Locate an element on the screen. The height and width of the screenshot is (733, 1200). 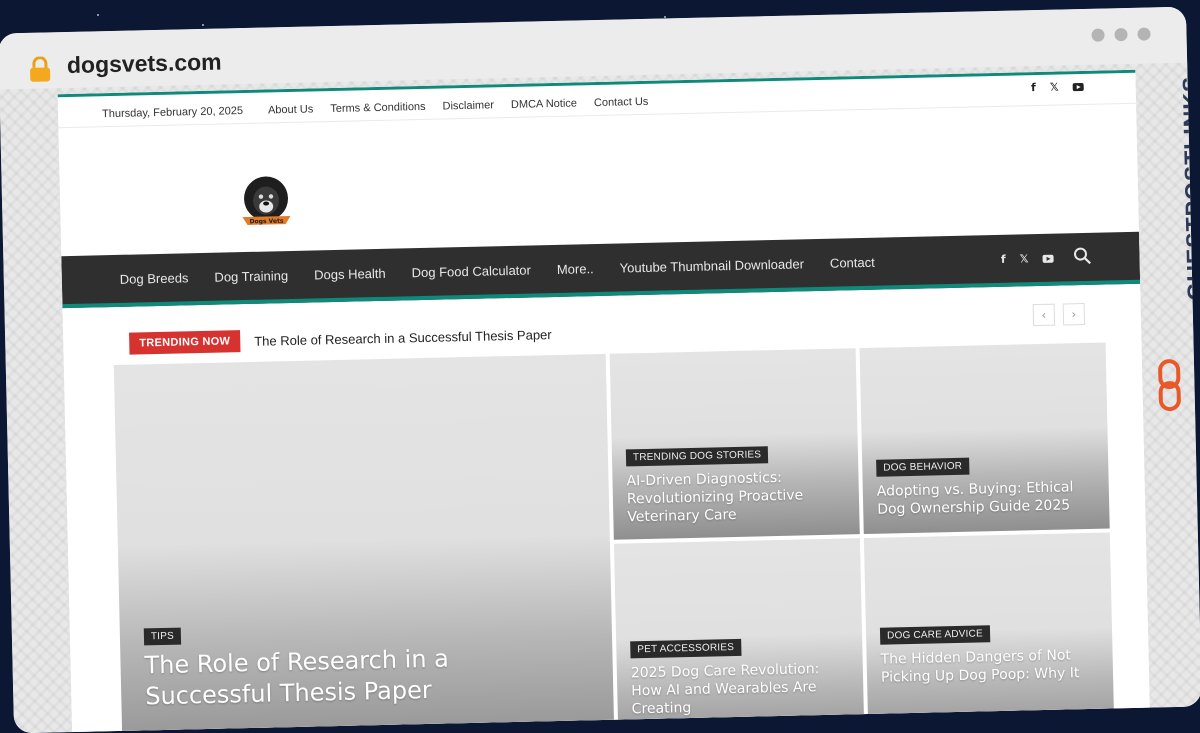
trending-badge: TRENDING NOW is located at coordinates (185, 342).